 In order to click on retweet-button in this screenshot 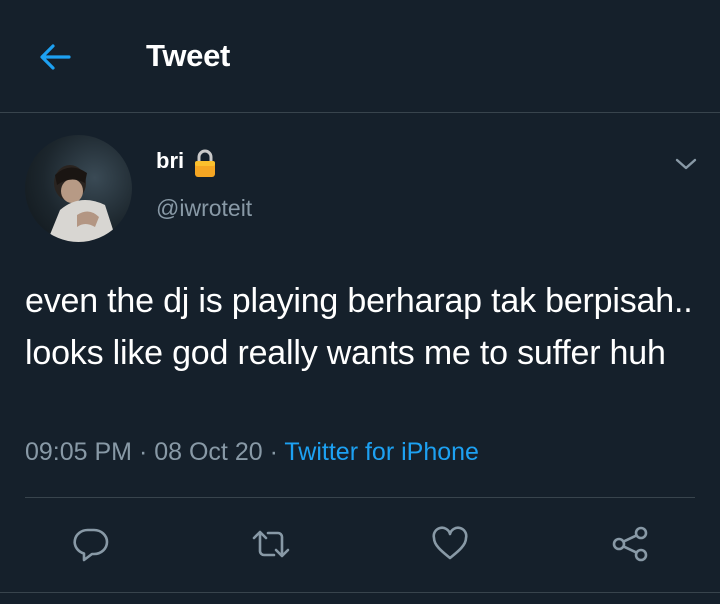, I will do `click(271, 544)`.